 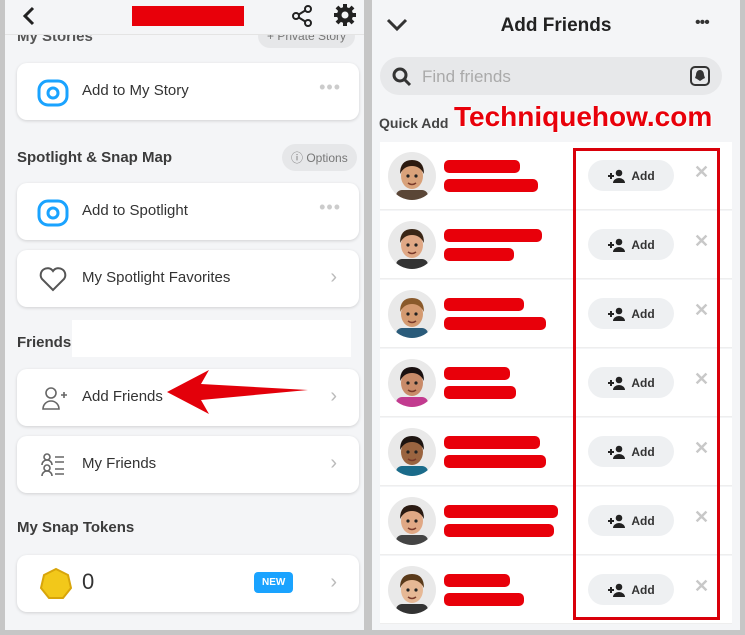 What do you see at coordinates (56, 583) in the screenshot?
I see `snap-token-coin-icon` at bounding box center [56, 583].